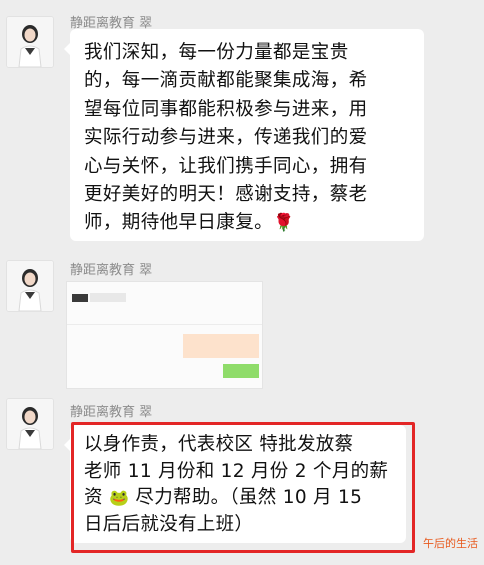 The height and width of the screenshot is (565, 484). What do you see at coordinates (164, 324) in the screenshot?
I see `screenshot-divider` at bounding box center [164, 324].